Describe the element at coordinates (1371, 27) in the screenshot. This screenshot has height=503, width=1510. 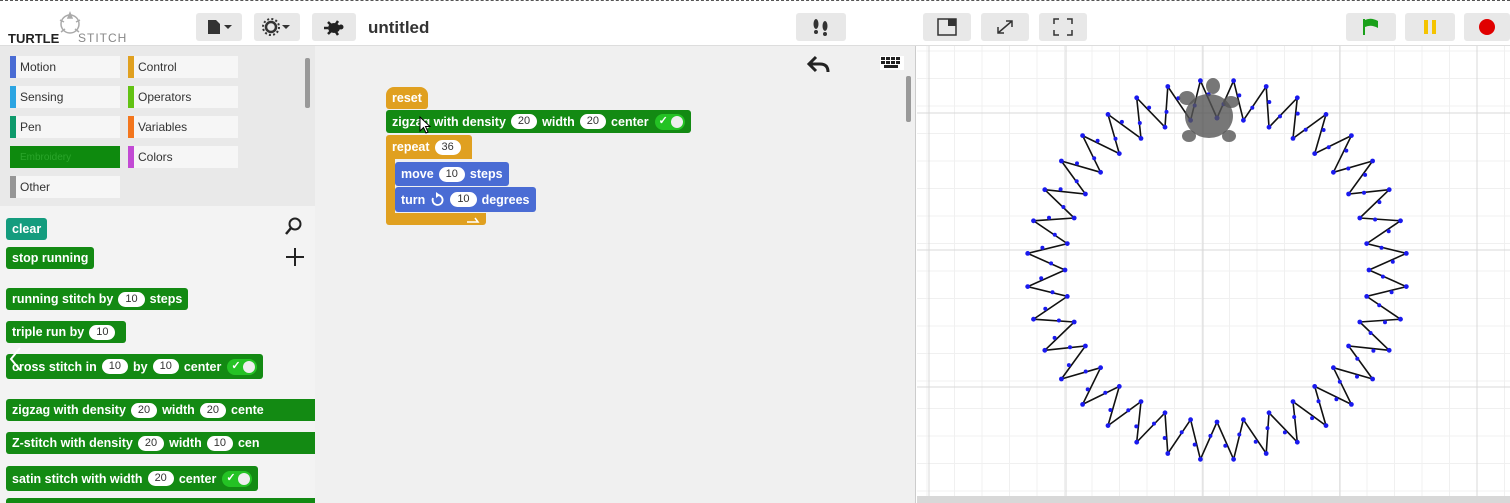
I see `green-flag-button` at that location.